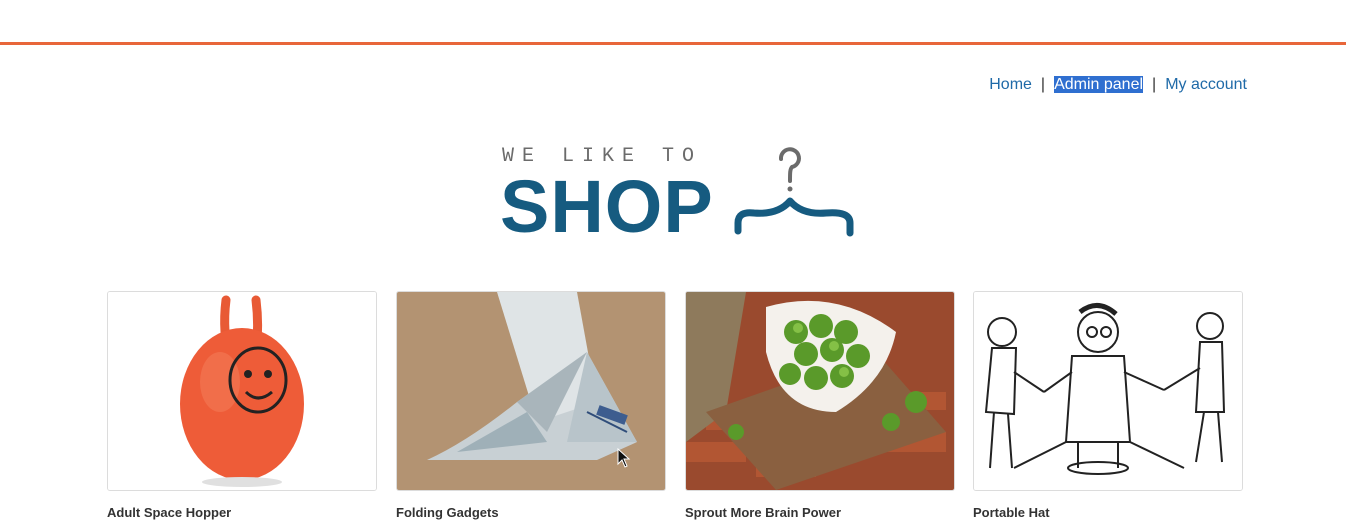  What do you see at coordinates (673, 43) in the screenshot?
I see `top-accent-bar` at bounding box center [673, 43].